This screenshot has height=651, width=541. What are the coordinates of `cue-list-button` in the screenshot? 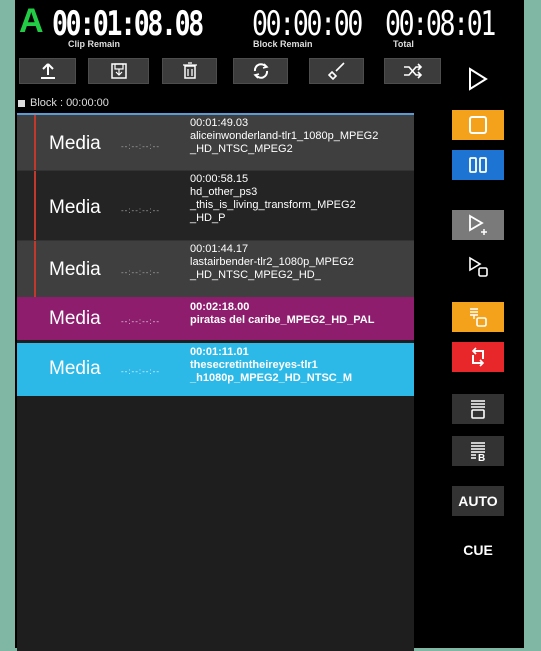 It's located at (478, 317).